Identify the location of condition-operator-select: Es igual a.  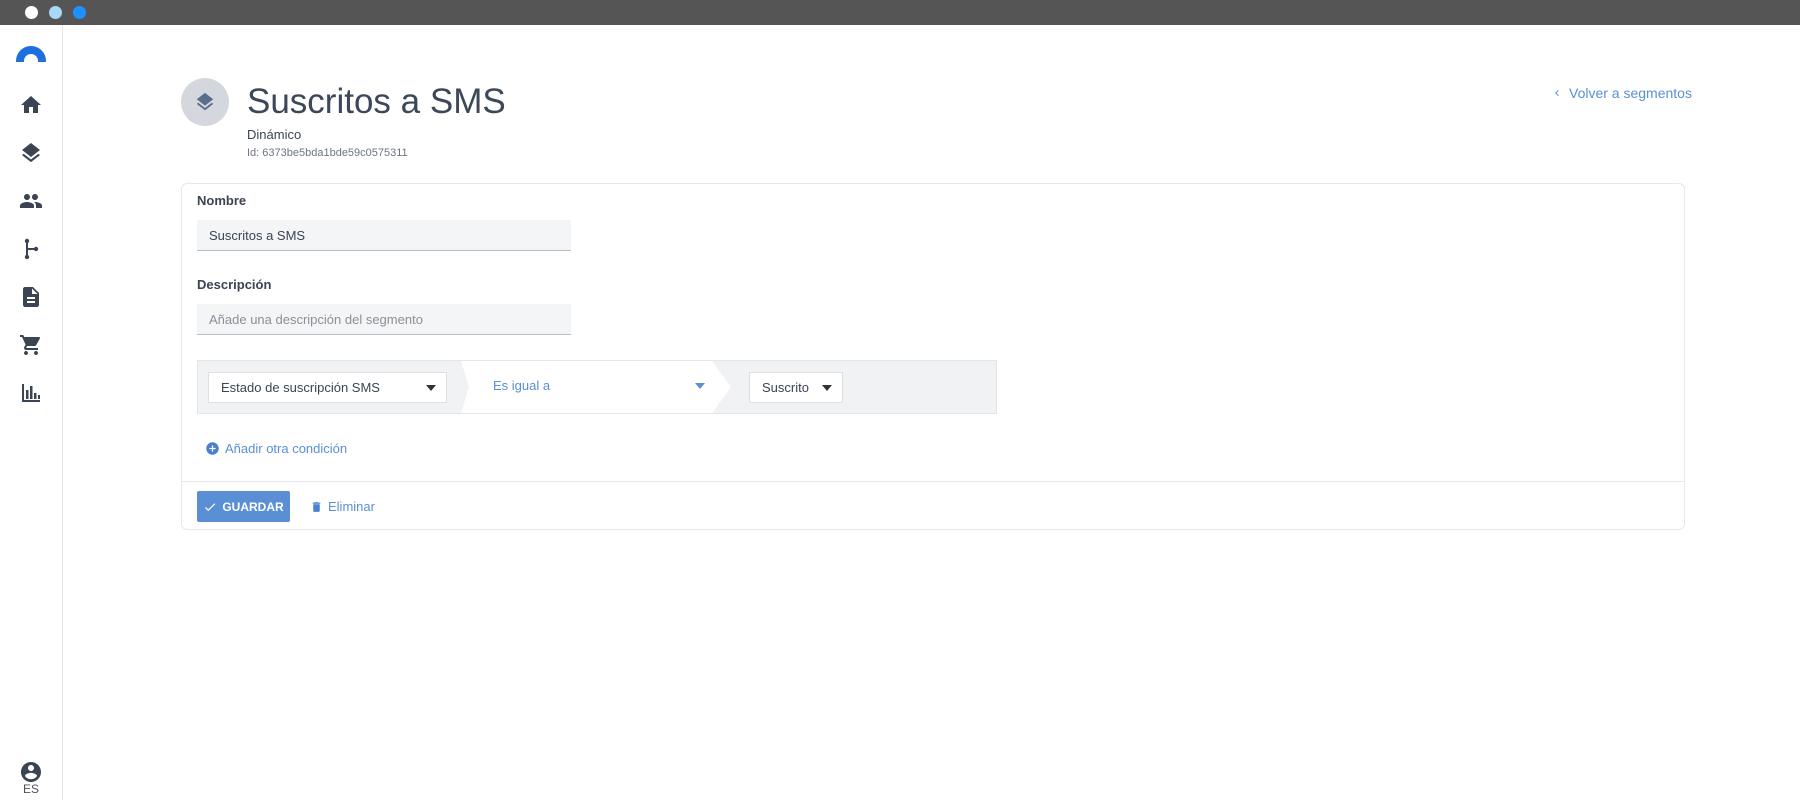
(596, 387).